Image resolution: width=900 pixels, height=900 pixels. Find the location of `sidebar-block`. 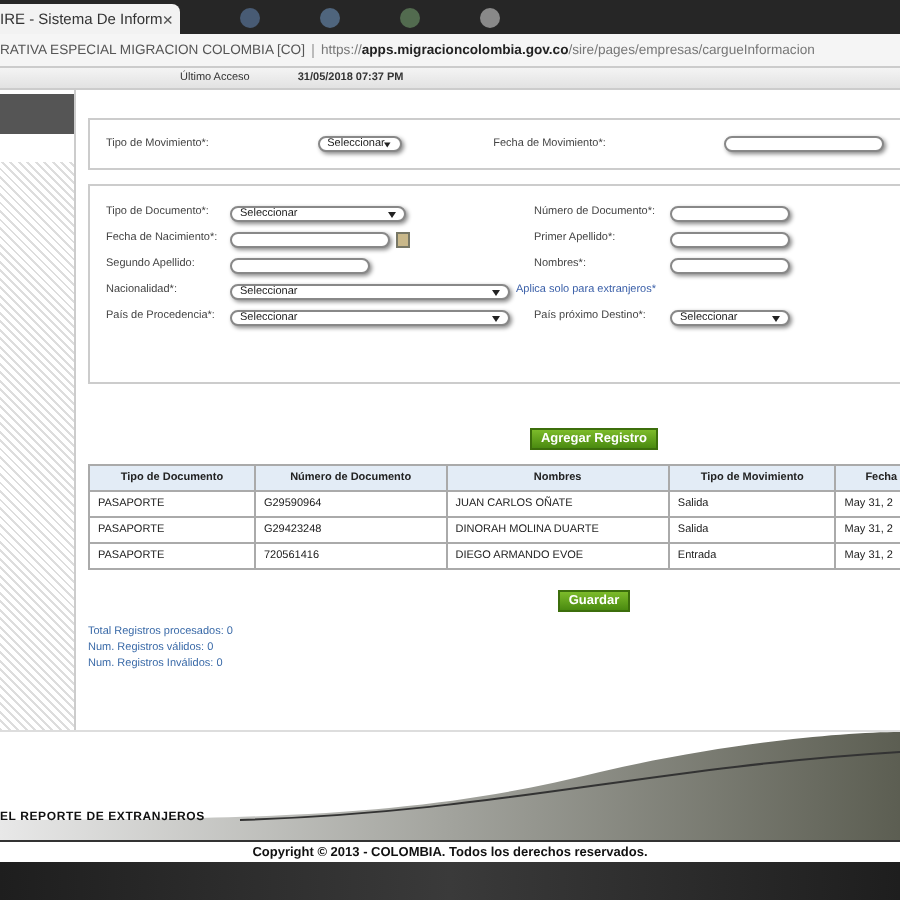

sidebar-block is located at coordinates (37, 114).